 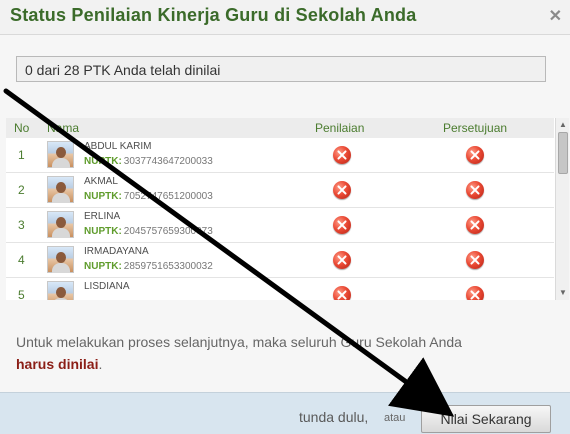 What do you see at coordinates (280, 155) in the screenshot?
I see `table-row: 1 ABDUL KARIM NUPTK: 3037743647200033` at bounding box center [280, 155].